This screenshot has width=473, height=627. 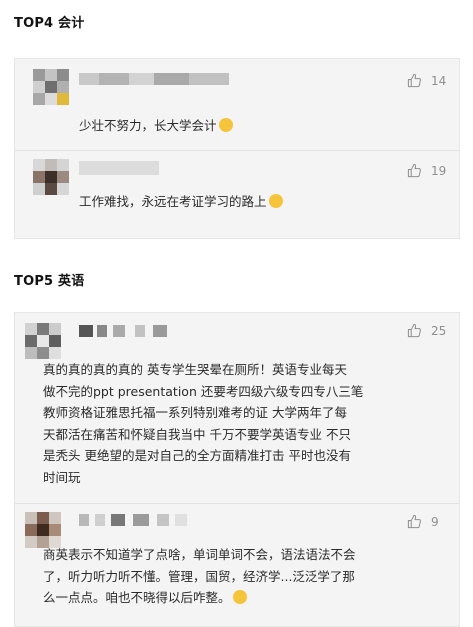 I want to click on smile-emoji-icon, so click(x=225, y=125).